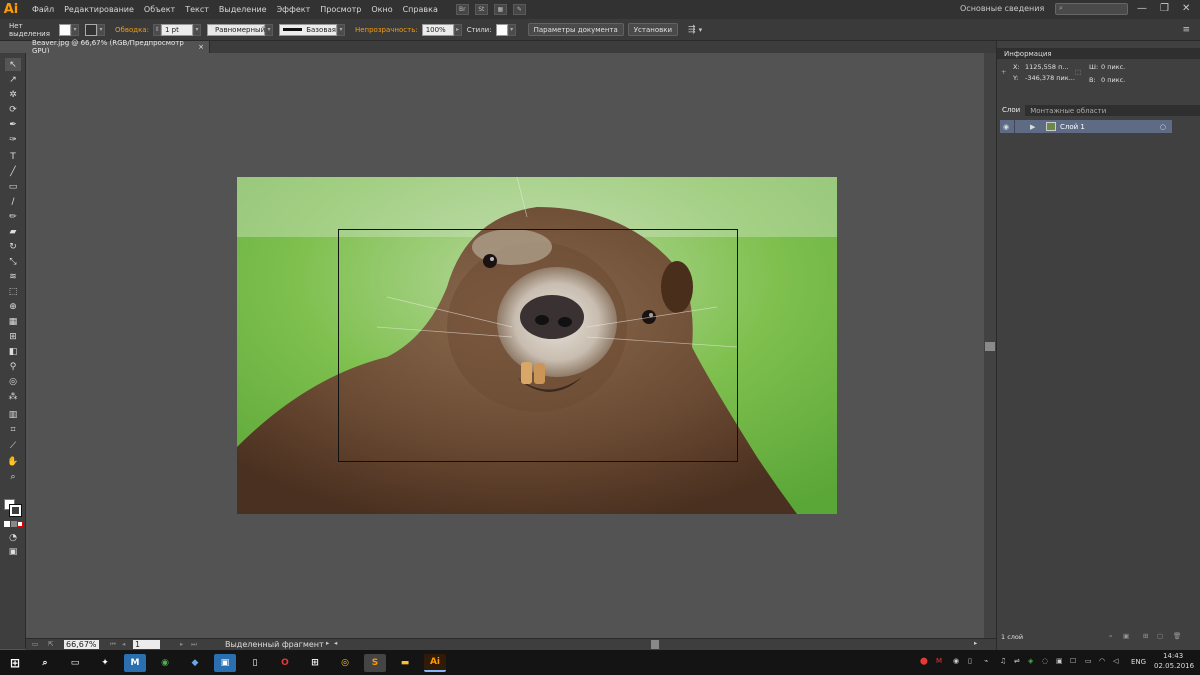 This screenshot has width=1200, height=675. What do you see at coordinates (43, 9) in the screenshot?
I see `menu-file: Файл` at bounding box center [43, 9].